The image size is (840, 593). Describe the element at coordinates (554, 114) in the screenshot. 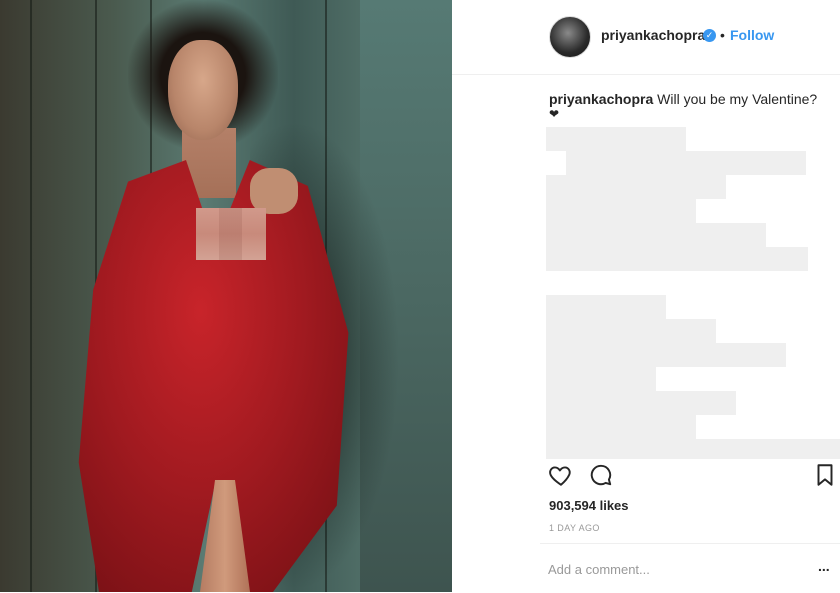

I see `caption-heart-emoji: ❤` at that location.